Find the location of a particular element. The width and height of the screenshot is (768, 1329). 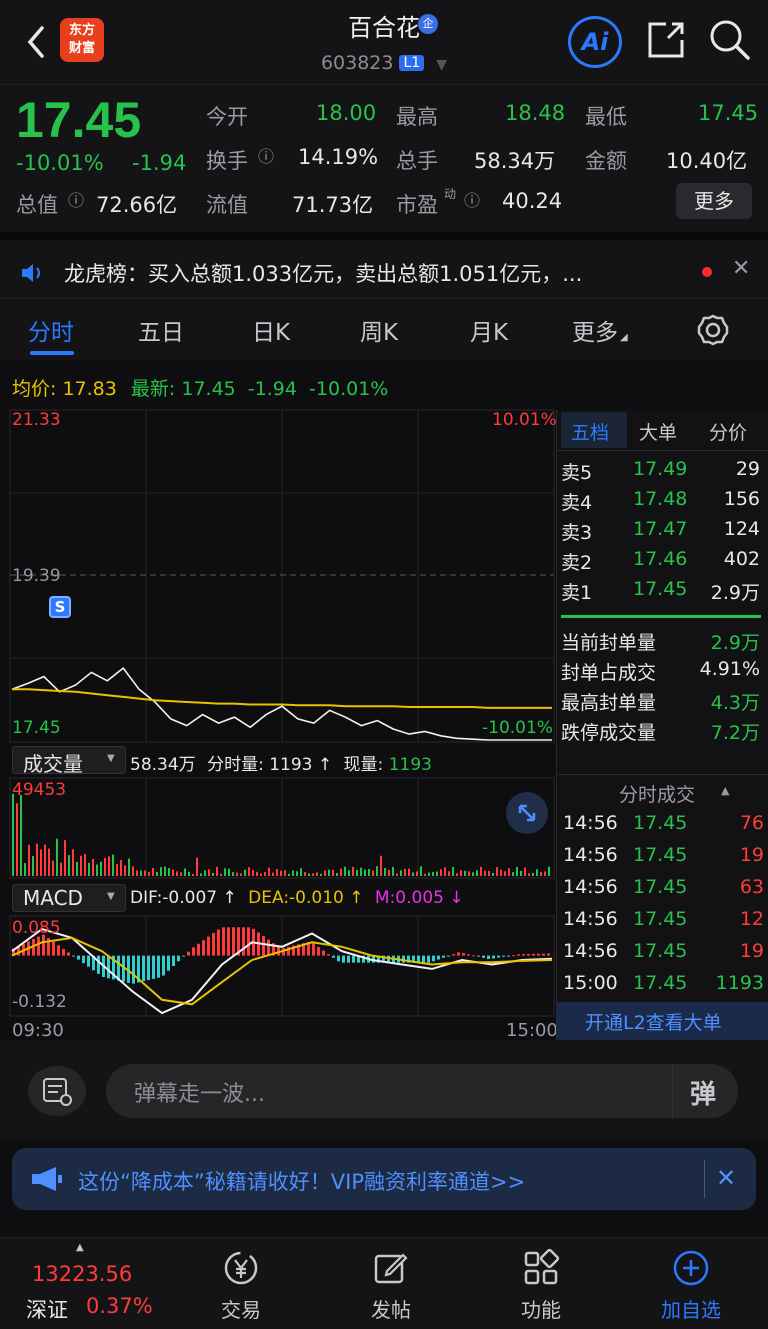

settings-gear-icon is located at coordinates (713, 330).